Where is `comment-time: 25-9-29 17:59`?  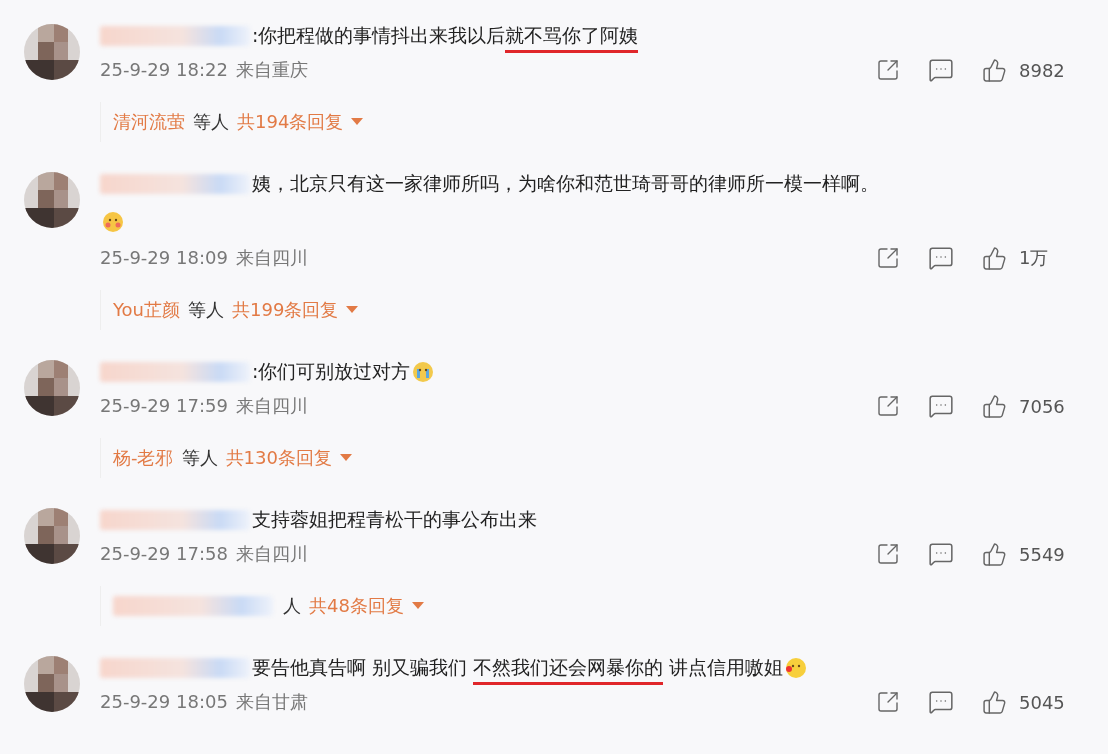 comment-time: 25-9-29 17:59 is located at coordinates (164, 405).